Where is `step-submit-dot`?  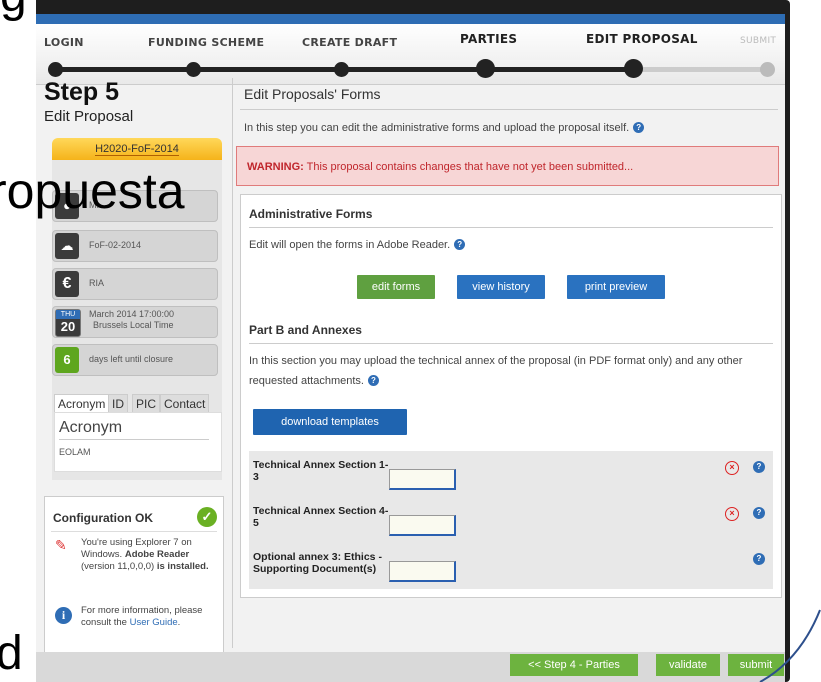 step-submit-dot is located at coordinates (767, 69).